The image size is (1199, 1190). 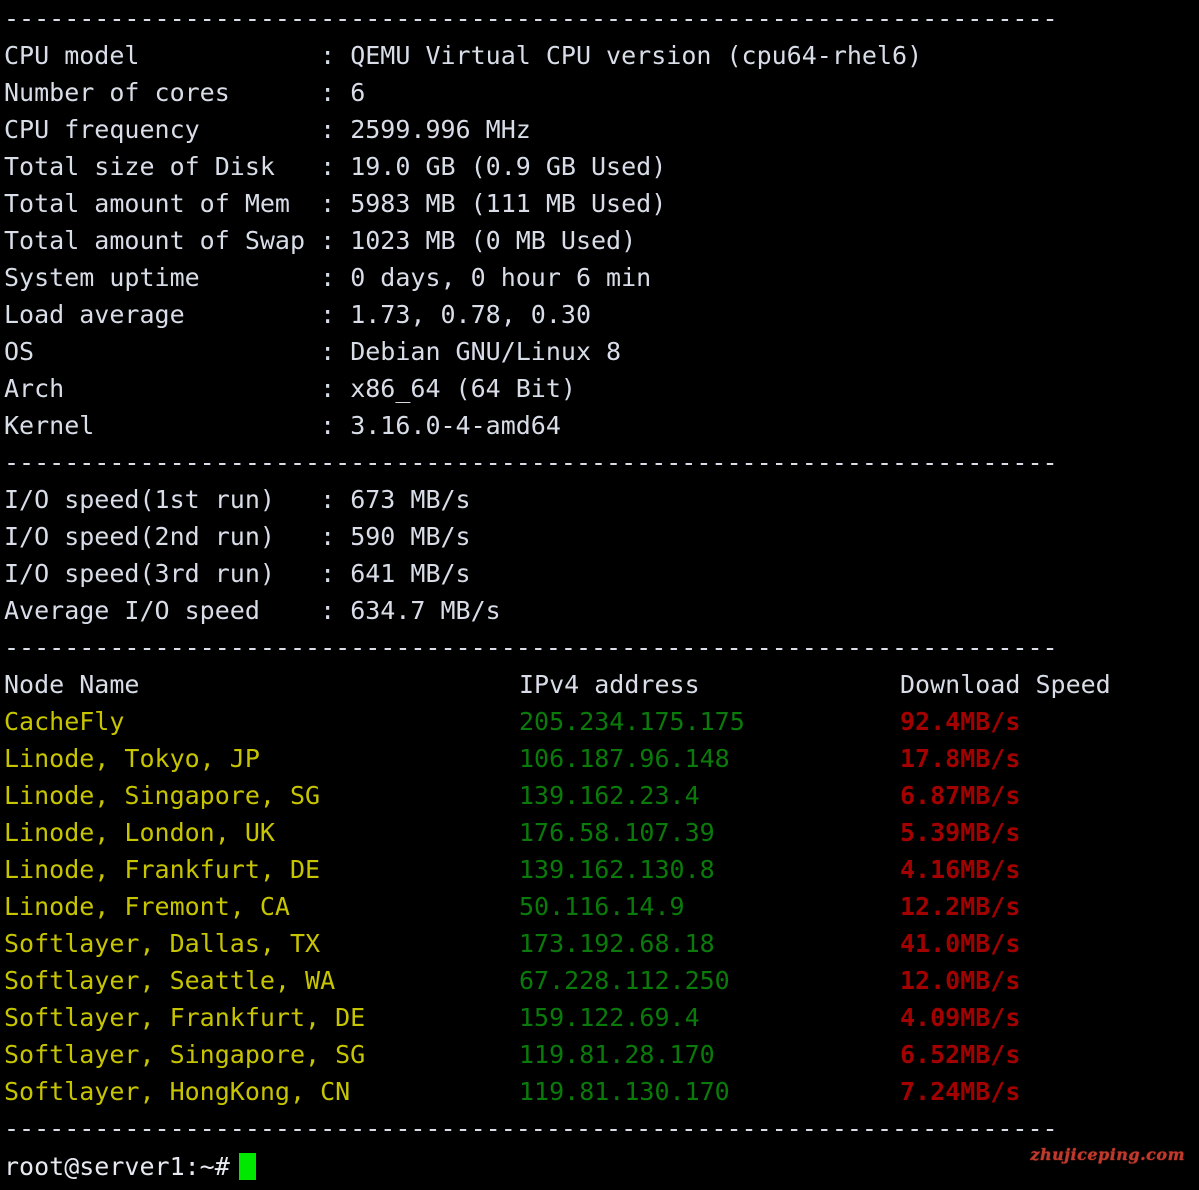 I want to click on system-info-label: CPU model, so click(x=162, y=55).